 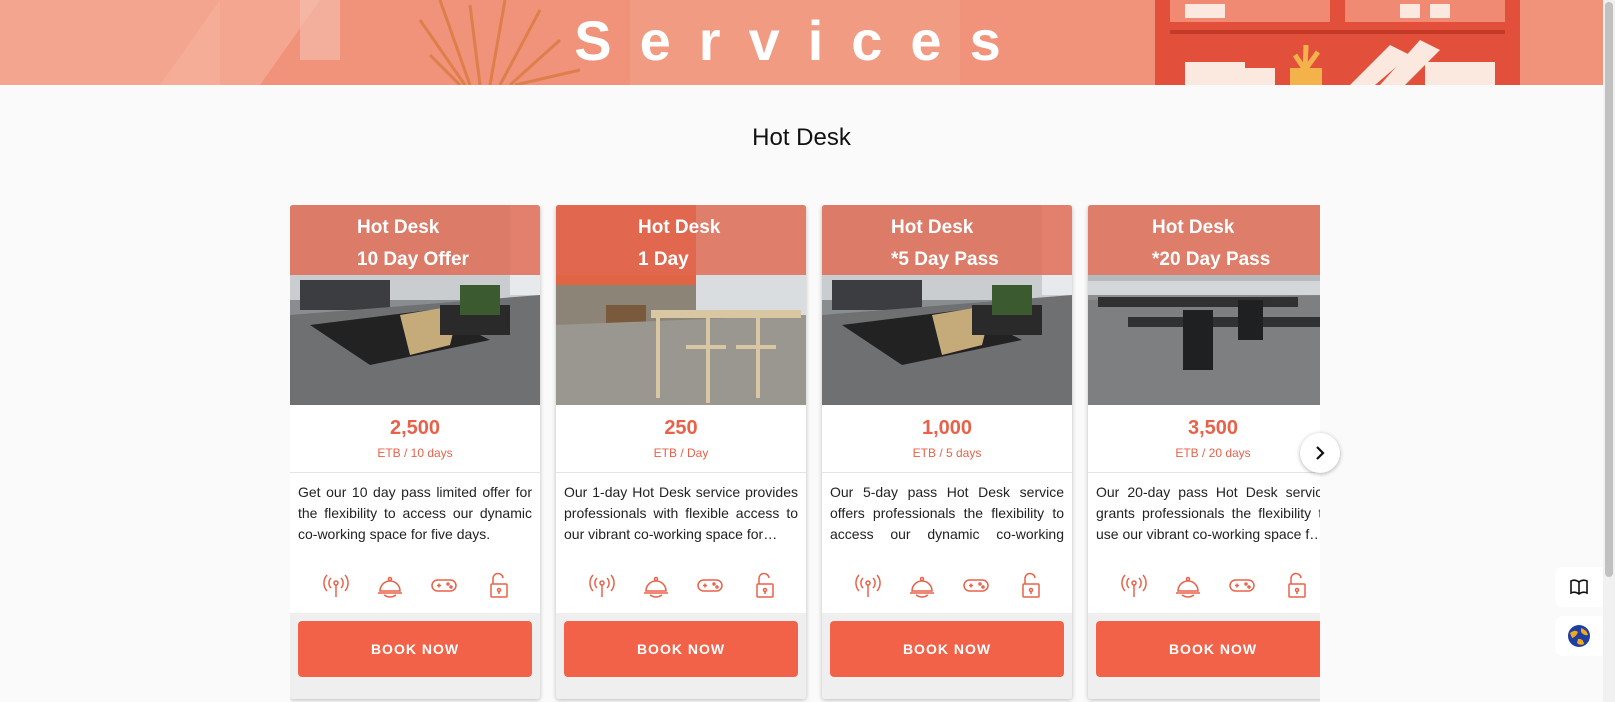 I want to click on price: 250, so click(x=681, y=428).